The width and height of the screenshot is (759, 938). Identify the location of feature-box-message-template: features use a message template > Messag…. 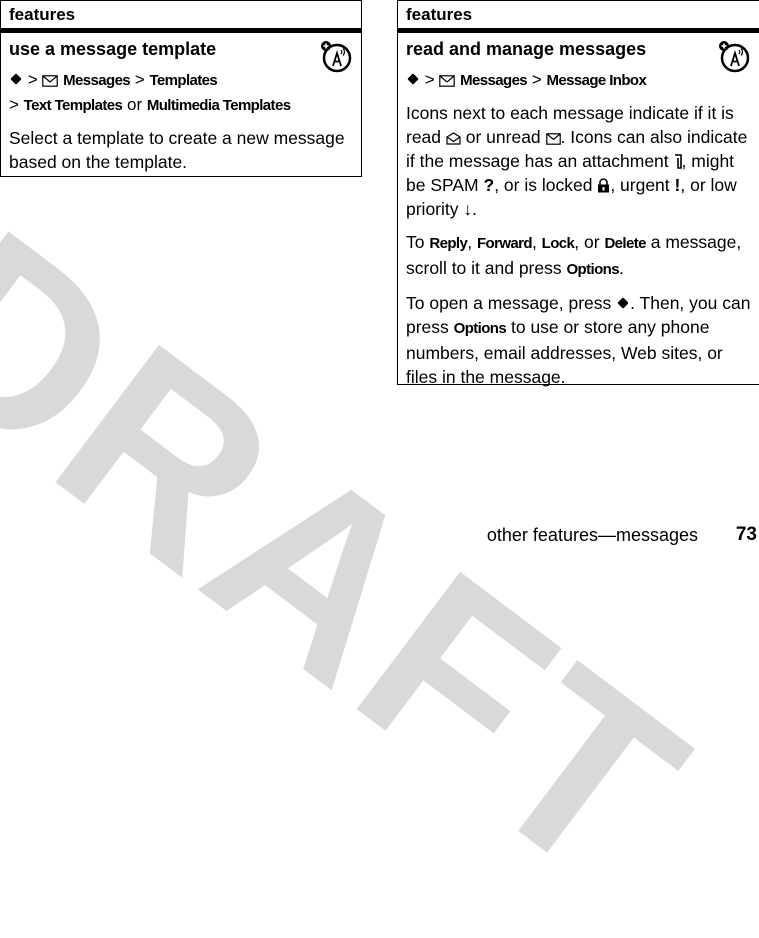
(181, 88).